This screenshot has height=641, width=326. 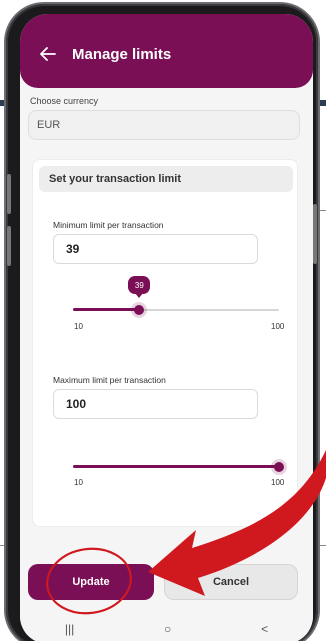 What do you see at coordinates (78, 326) in the screenshot?
I see `min-slider-tick-min: 10` at bounding box center [78, 326].